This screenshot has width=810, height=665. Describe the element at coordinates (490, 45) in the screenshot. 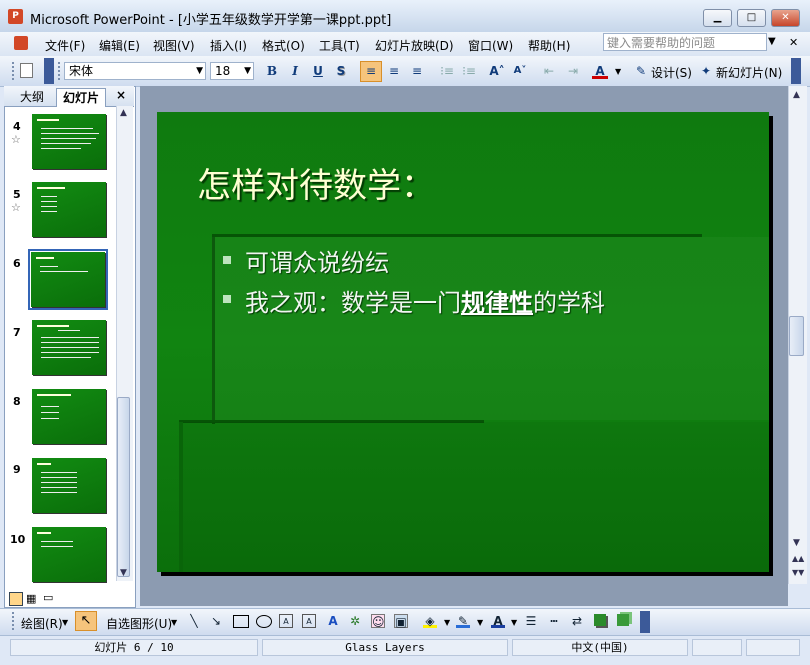

I see `menu-window: 窗口(W)` at that location.